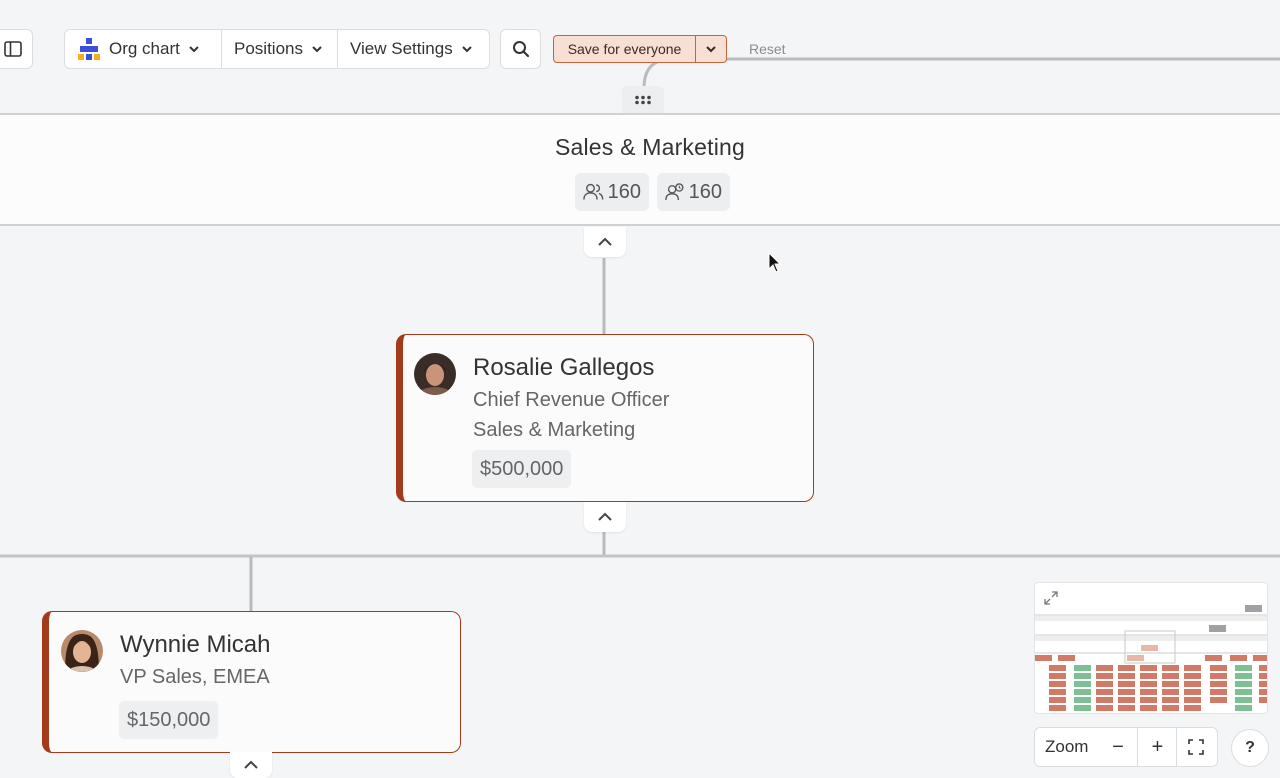  Describe the element at coordinates (593, 191) in the screenshot. I see `people-icon` at that location.